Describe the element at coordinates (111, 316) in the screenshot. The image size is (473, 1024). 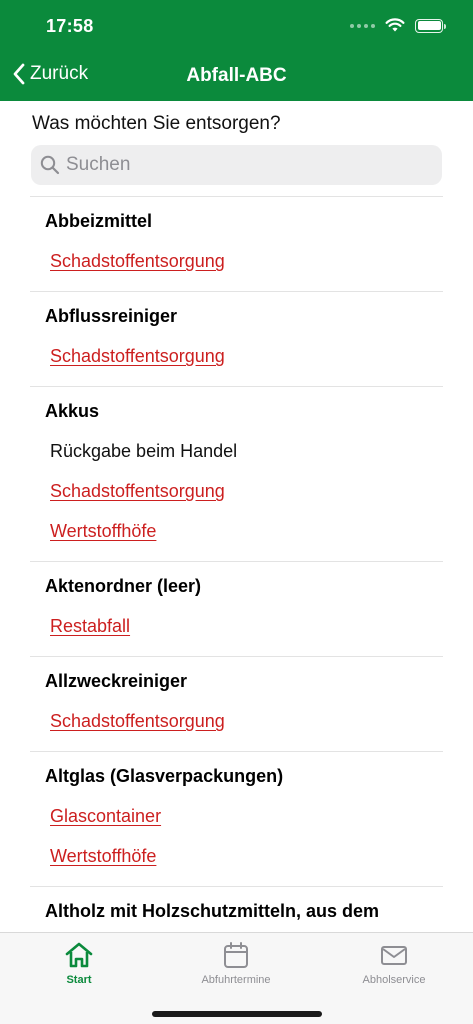
I see `entry-title: Abflussreiniger` at that location.